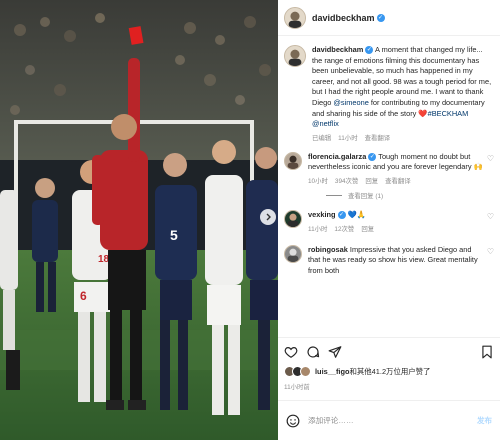 Image resolution: width=500 pixels, height=440 pixels. I want to click on chevron-right-icon, so click(268, 217).